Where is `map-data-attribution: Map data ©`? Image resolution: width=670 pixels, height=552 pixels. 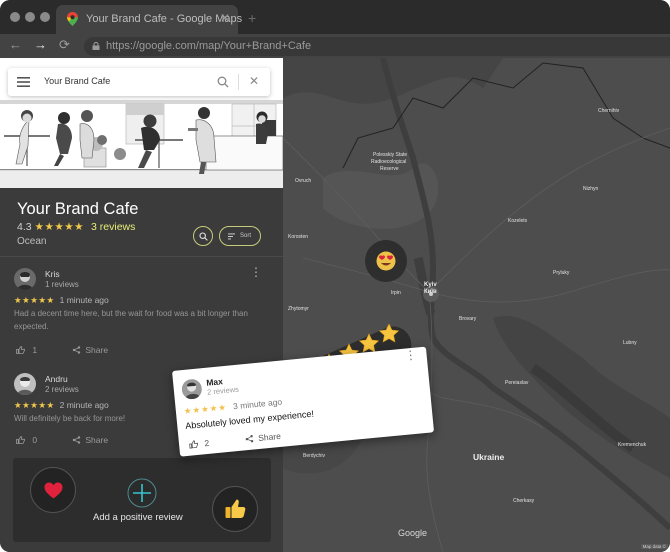 map-data-attribution: Map data © is located at coordinates (654, 546).